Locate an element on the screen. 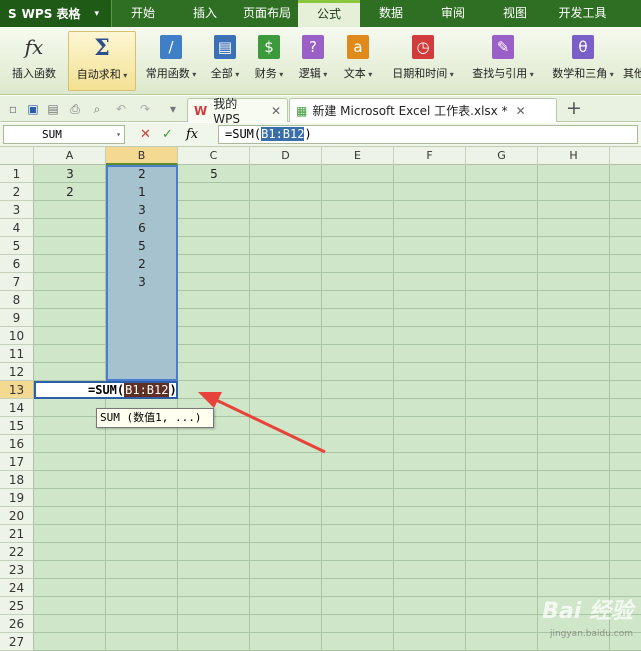  formula-input: =SUM(B1:B12) is located at coordinates (428, 134).